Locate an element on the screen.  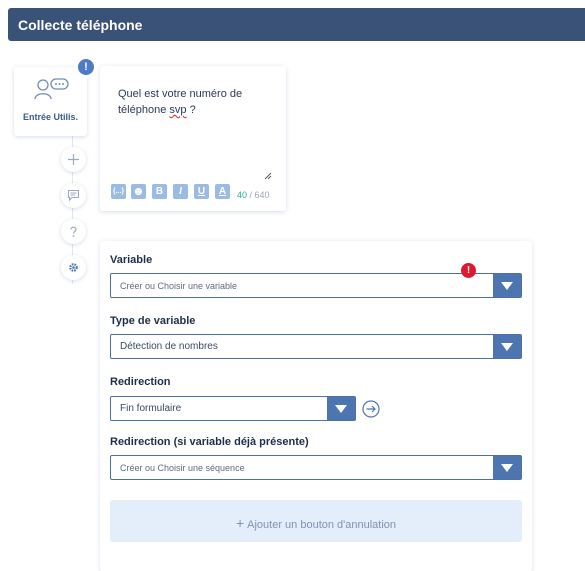
entree-label: Entrée Utilis. is located at coordinates (50, 117).